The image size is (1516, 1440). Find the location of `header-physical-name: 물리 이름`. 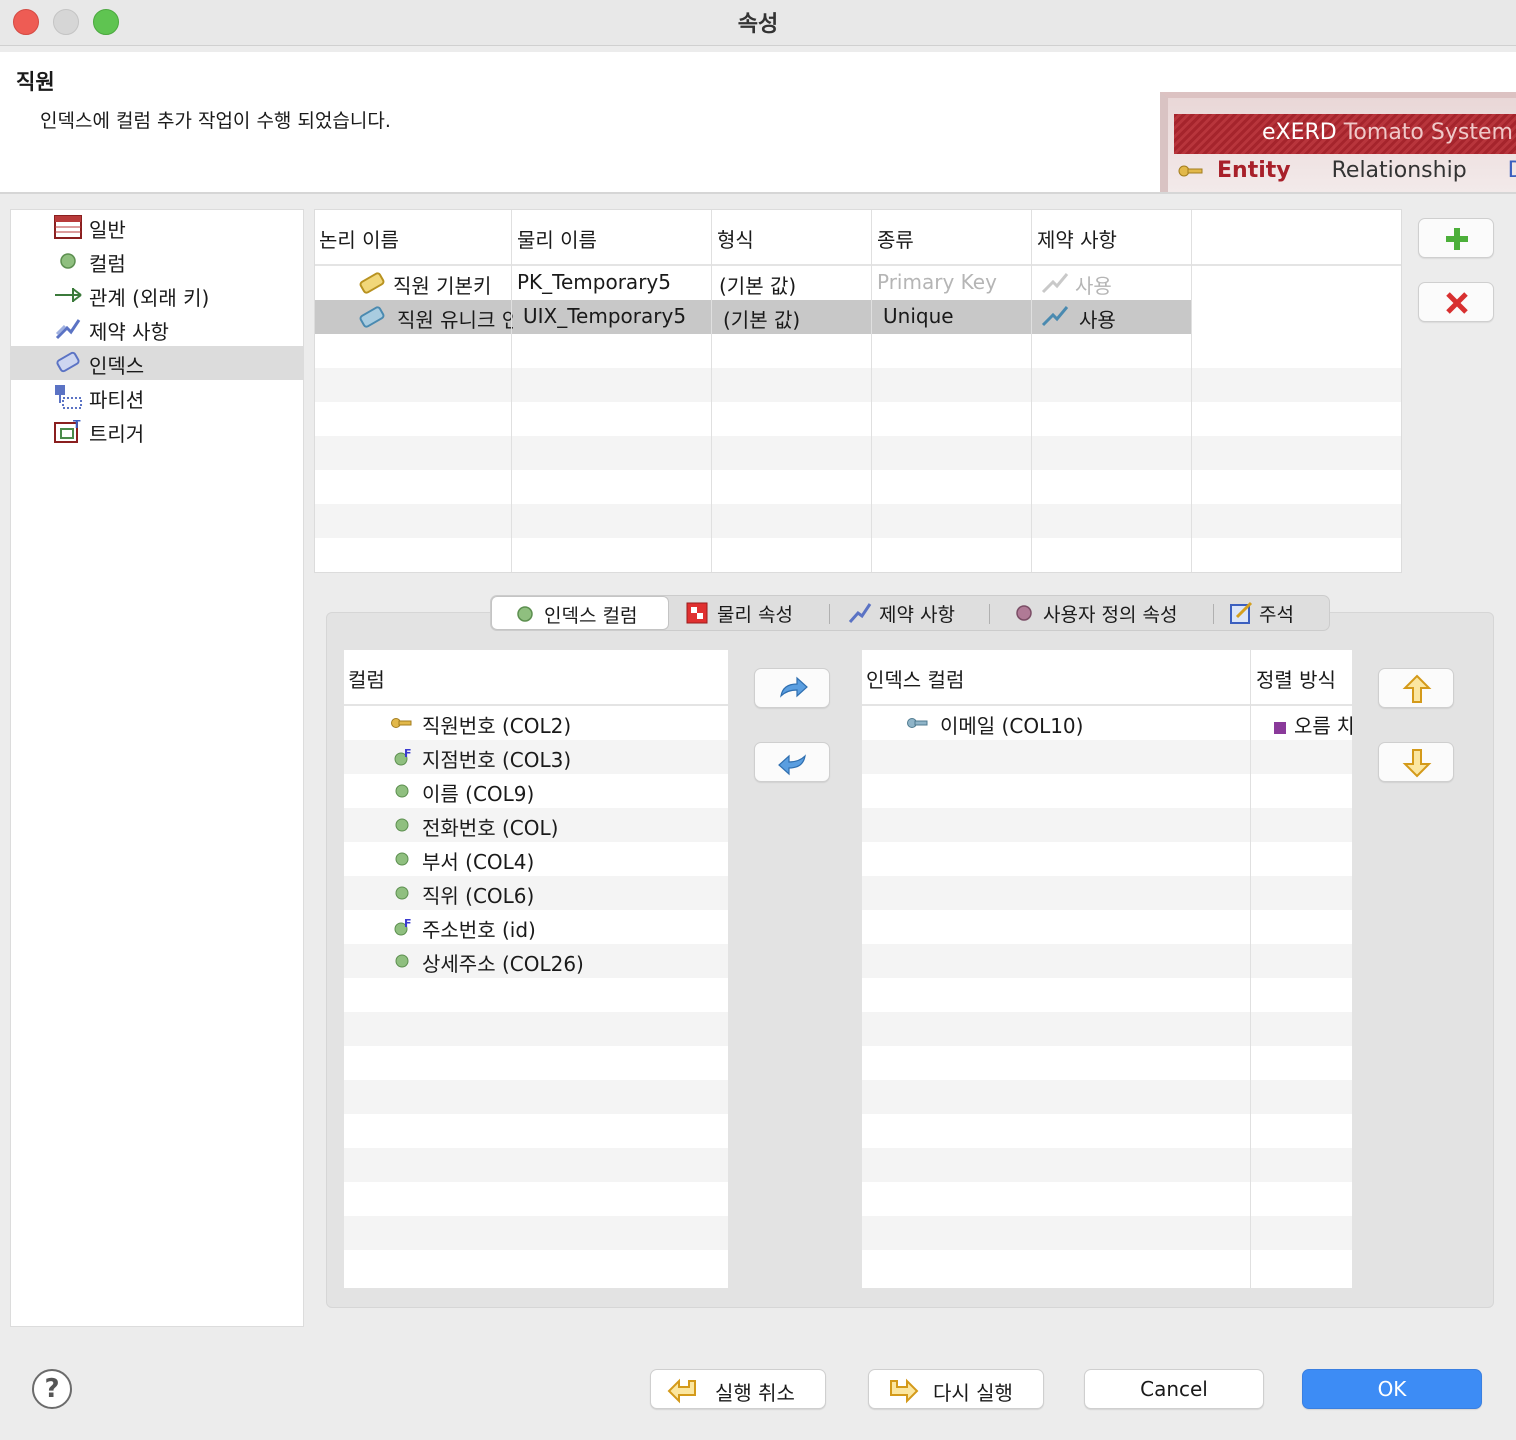

header-physical-name: 물리 이름 is located at coordinates (557, 238).